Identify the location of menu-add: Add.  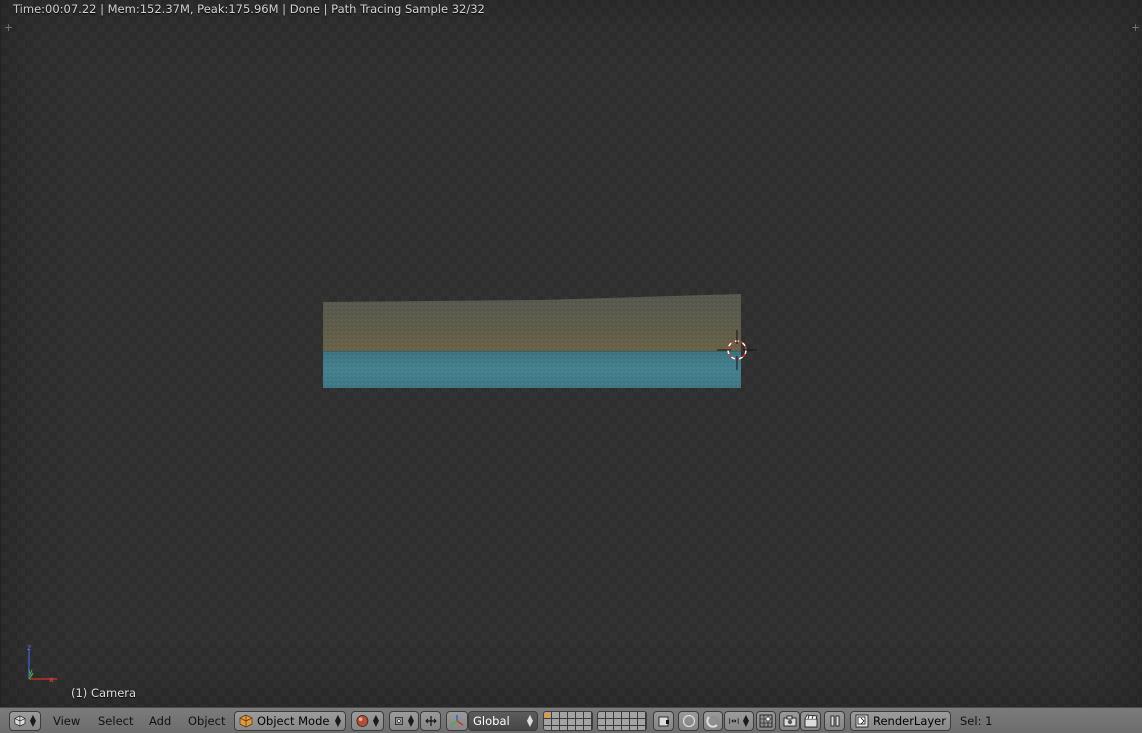
(160, 721).